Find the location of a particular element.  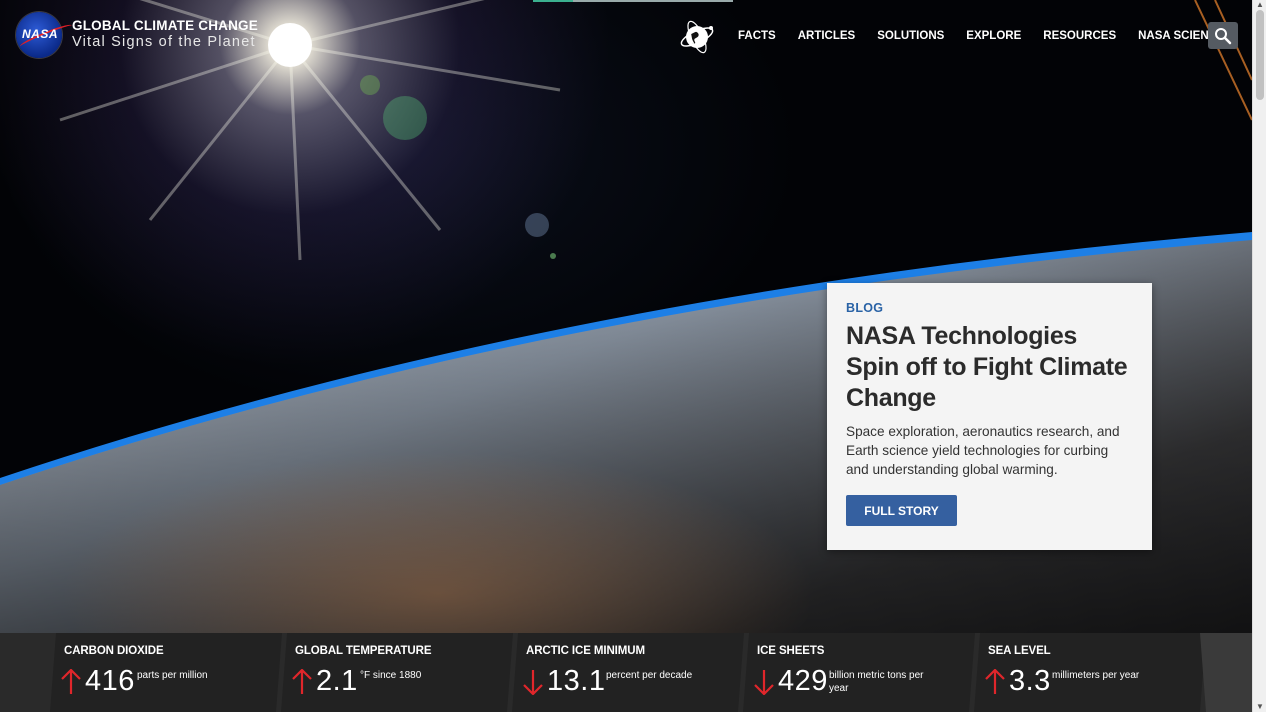

scroll-thumb is located at coordinates (1260, 55).